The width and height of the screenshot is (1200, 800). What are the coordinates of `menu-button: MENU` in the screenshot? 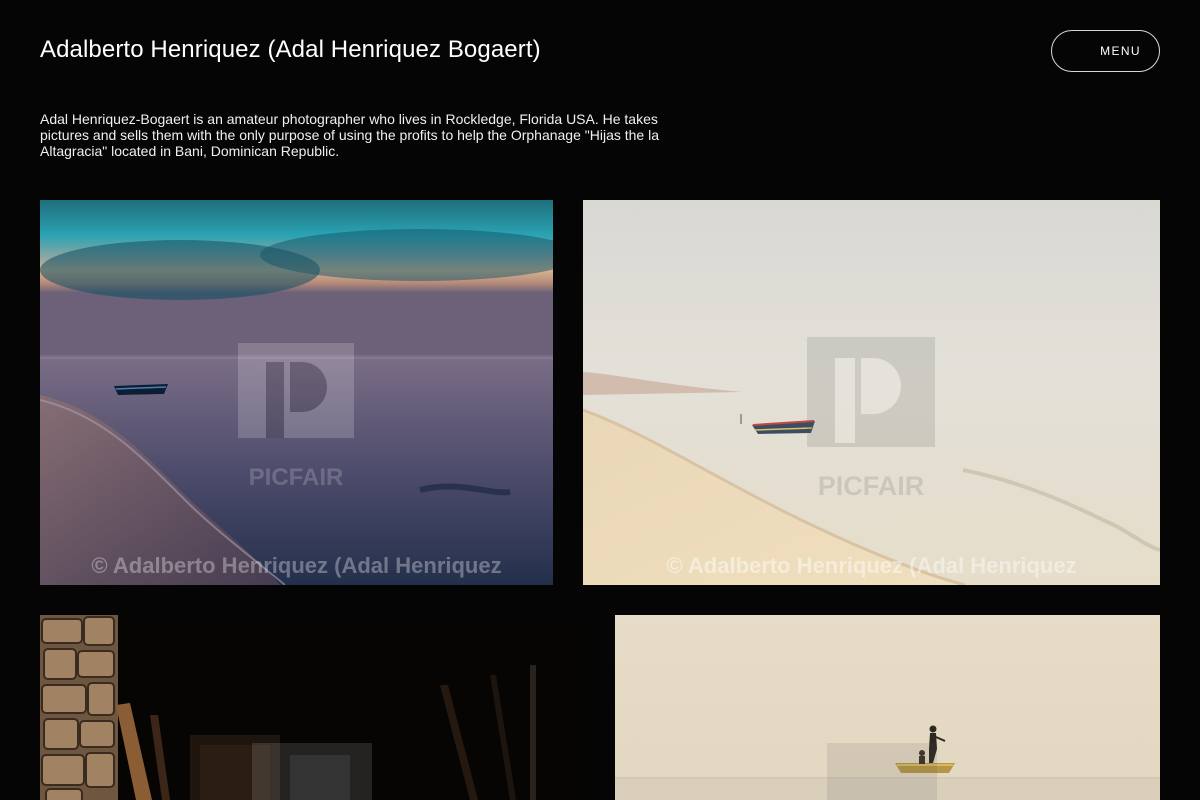 It's located at (1105, 51).